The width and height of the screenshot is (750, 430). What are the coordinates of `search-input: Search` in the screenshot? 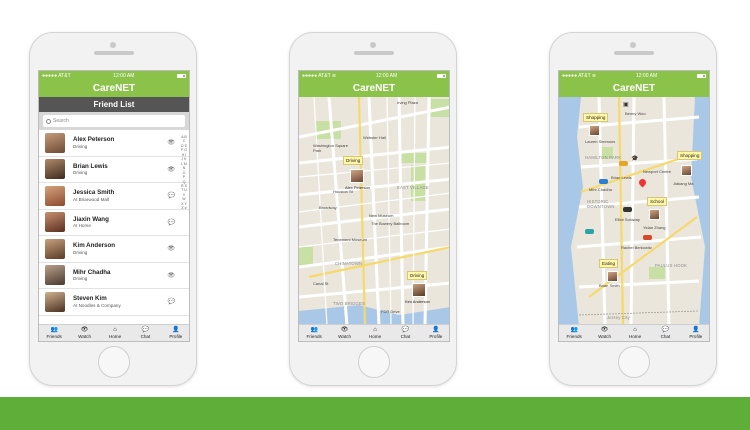 It's located at (114, 121).